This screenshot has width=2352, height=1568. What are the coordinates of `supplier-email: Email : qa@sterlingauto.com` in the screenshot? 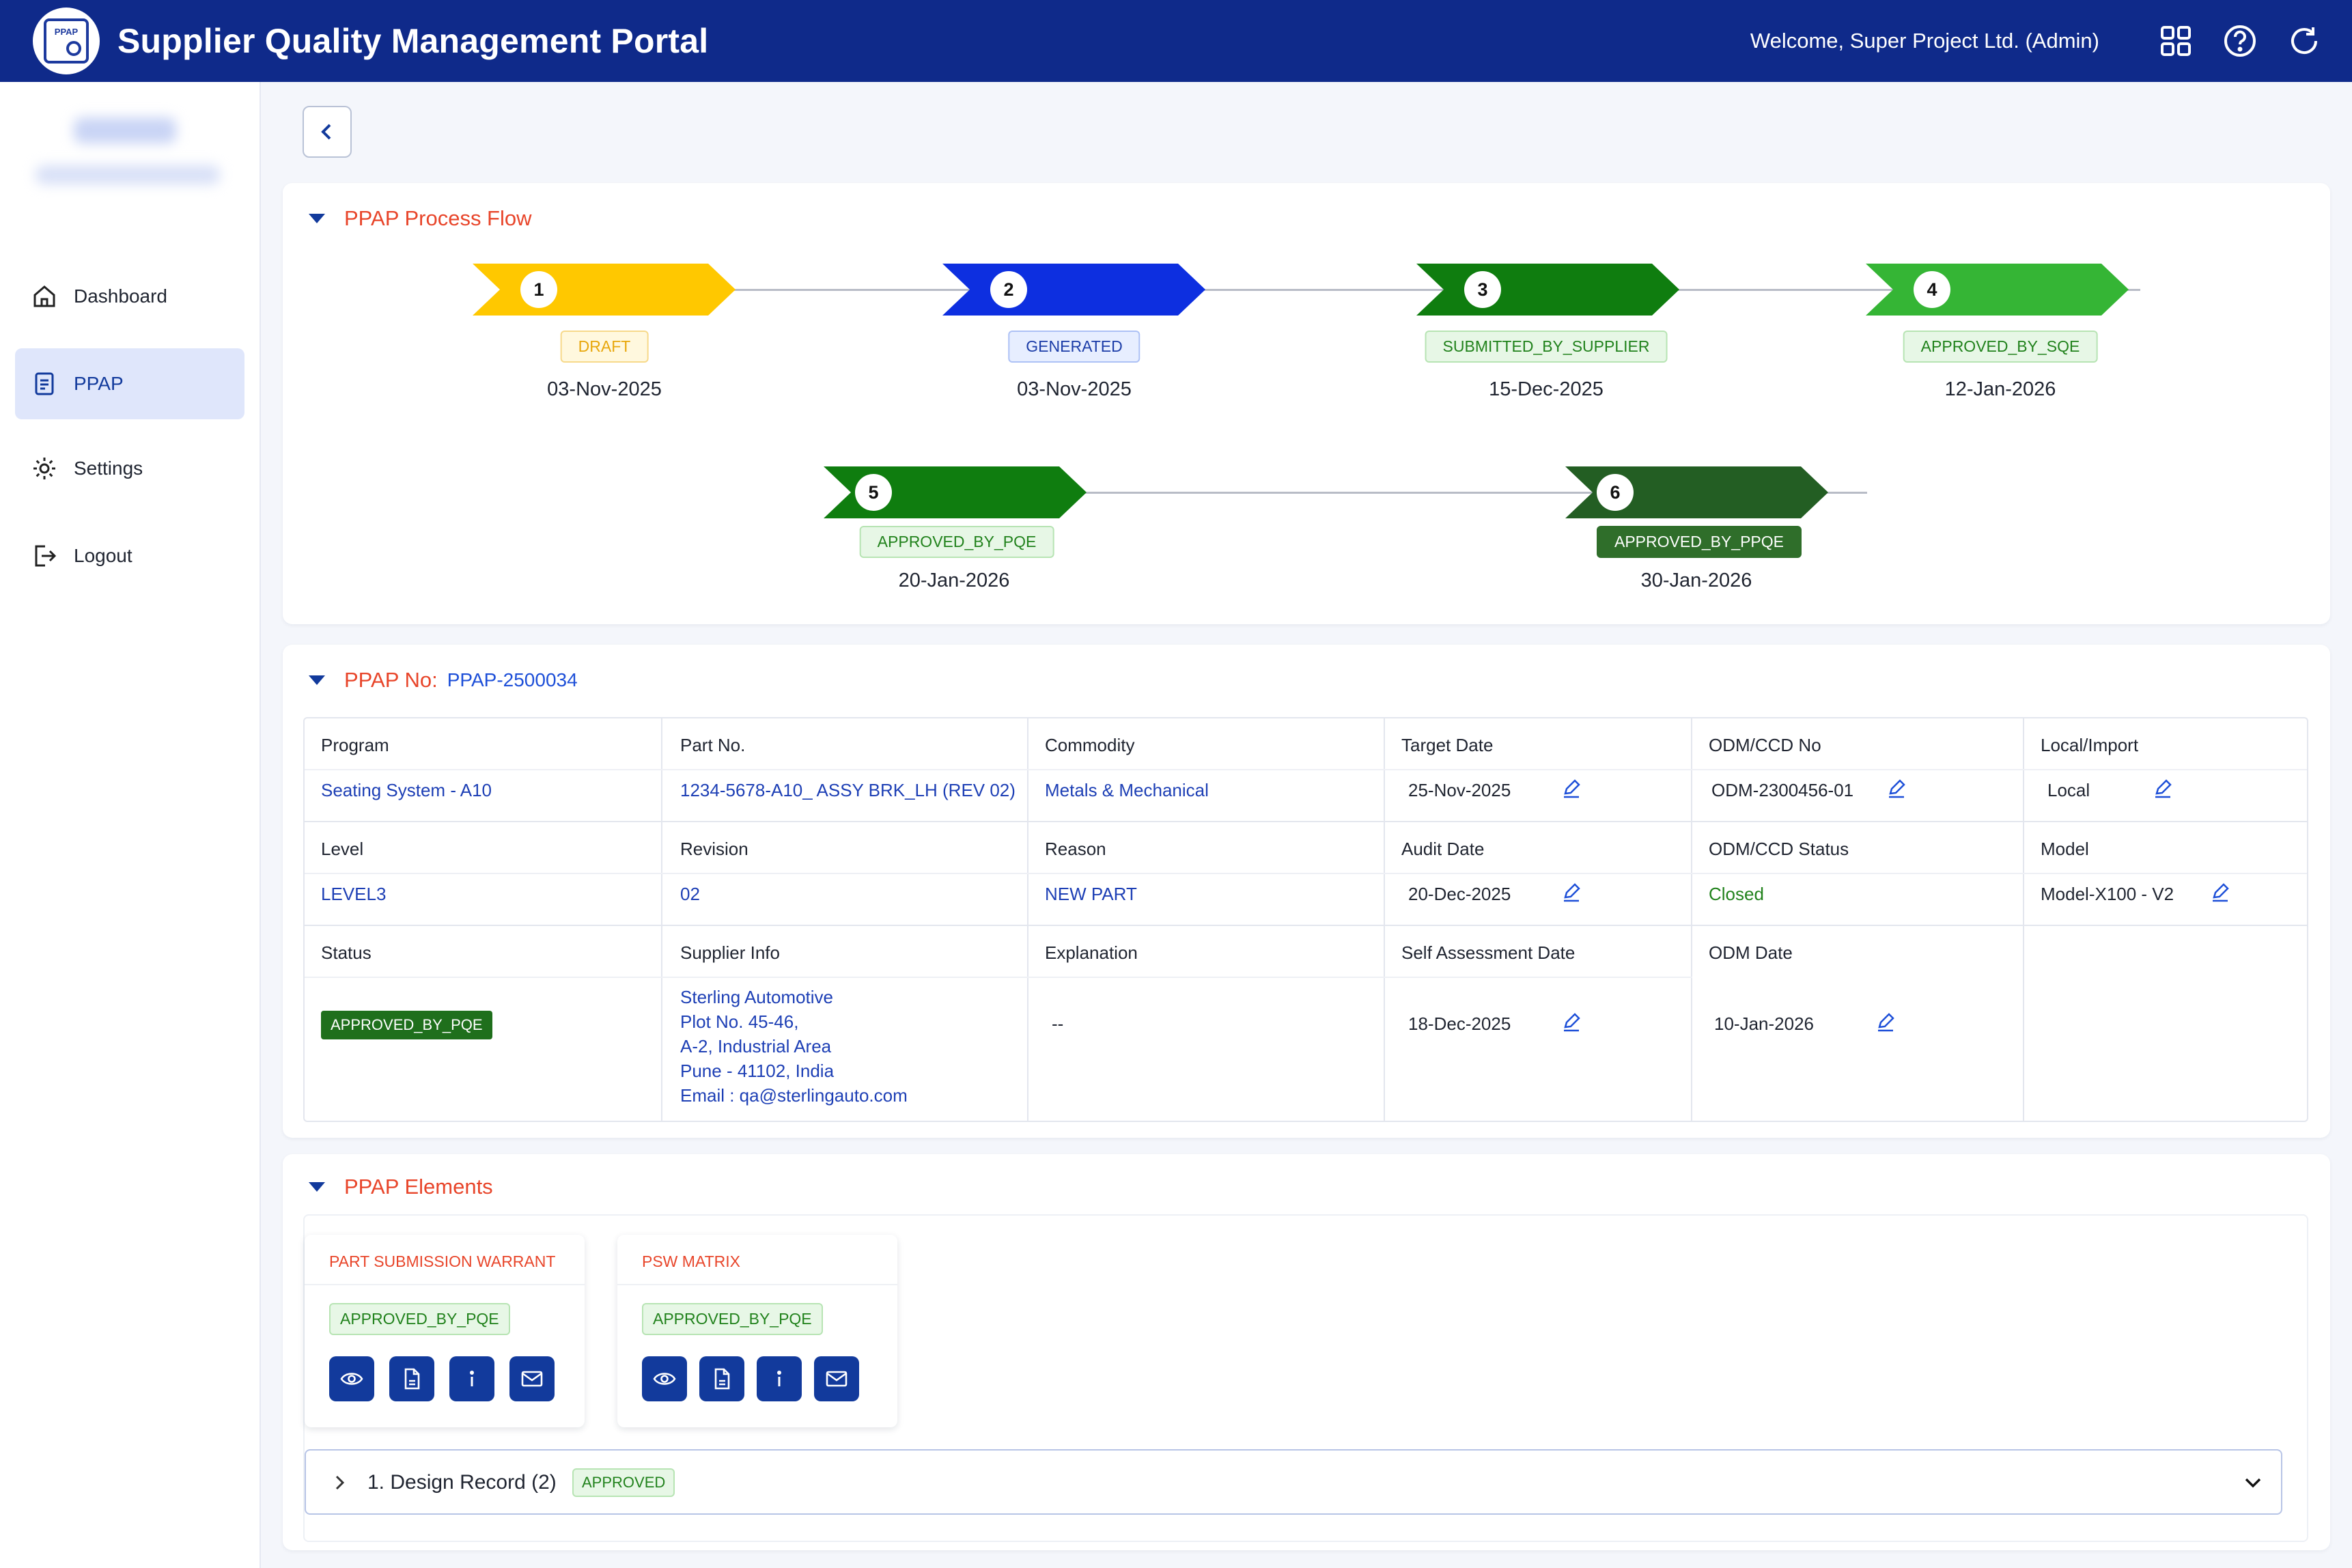 It's located at (794, 1095).